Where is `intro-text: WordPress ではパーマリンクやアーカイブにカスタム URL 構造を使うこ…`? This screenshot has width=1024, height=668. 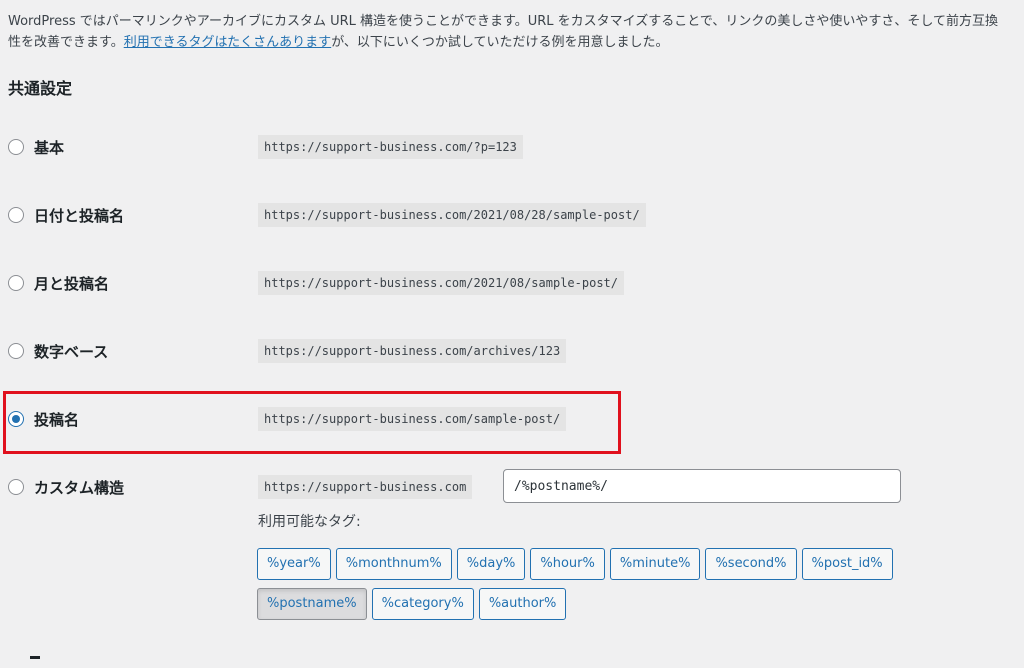
intro-text: WordPress ではパーマリンクやアーカイブにカスタム URL 構造を使うこ… is located at coordinates (508, 32).